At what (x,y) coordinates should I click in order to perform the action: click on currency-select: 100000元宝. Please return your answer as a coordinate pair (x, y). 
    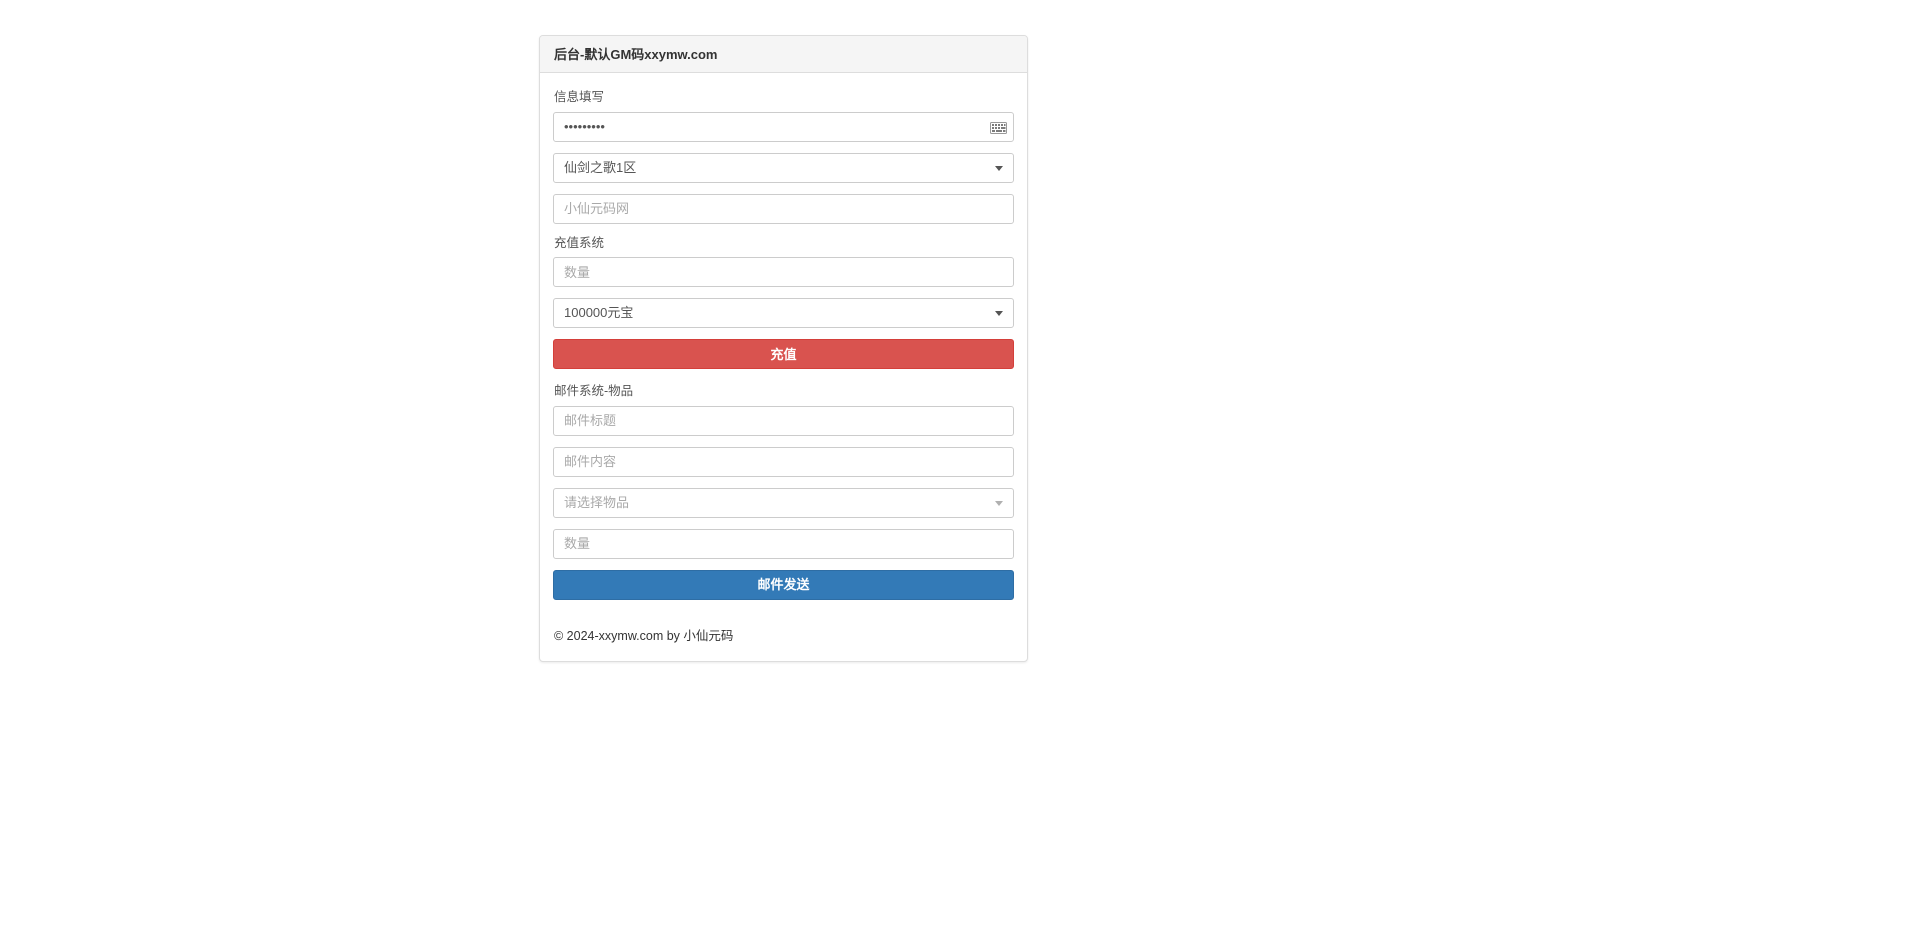
    Looking at the image, I should click on (783, 313).